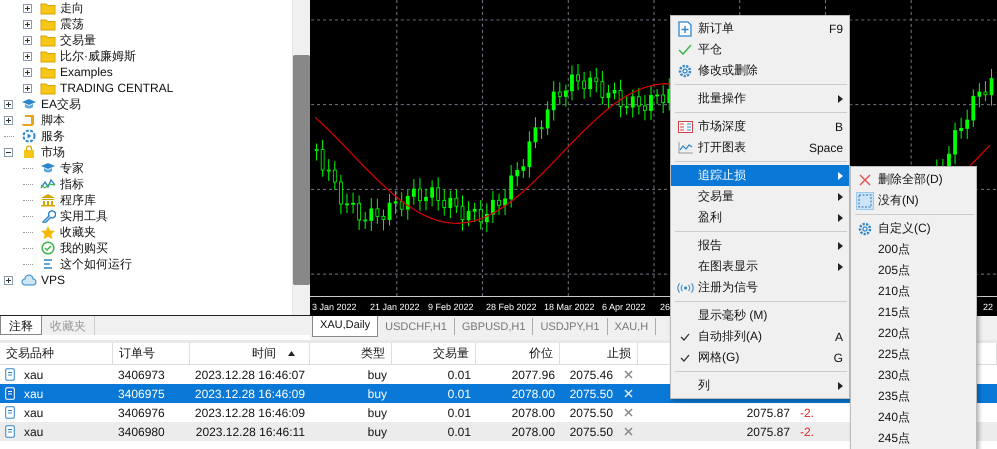 This screenshot has height=449, width=997. Describe the element at coordinates (78, 200) in the screenshot. I see `tree-item: 程序库` at that location.